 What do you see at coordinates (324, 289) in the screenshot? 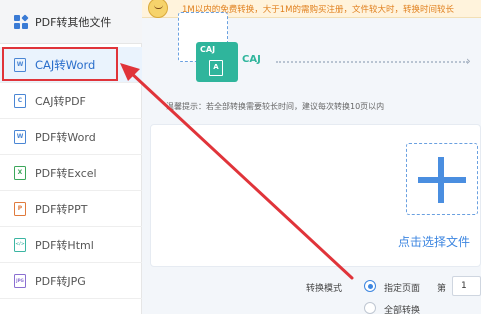
I see `conversion-mode-label: 转换模式` at bounding box center [324, 289].